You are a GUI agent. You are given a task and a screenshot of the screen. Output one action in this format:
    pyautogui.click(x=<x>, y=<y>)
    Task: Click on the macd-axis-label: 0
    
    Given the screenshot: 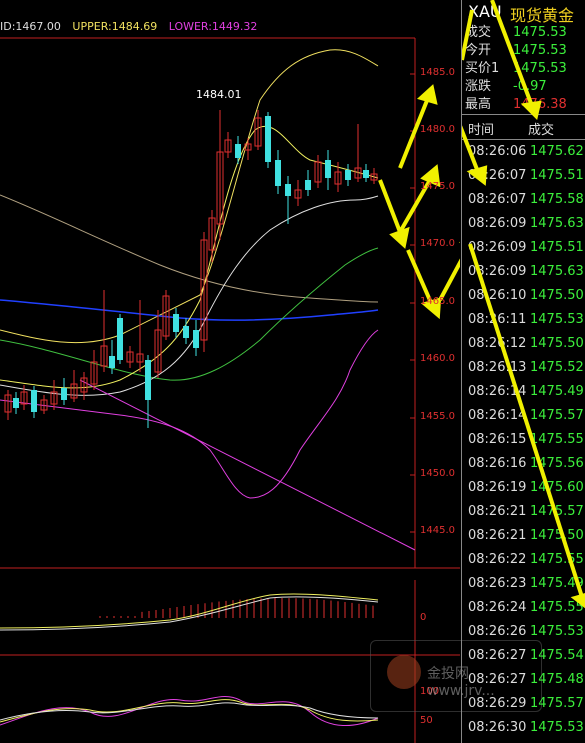 What is the action you would take?
    pyautogui.click(x=423, y=617)
    